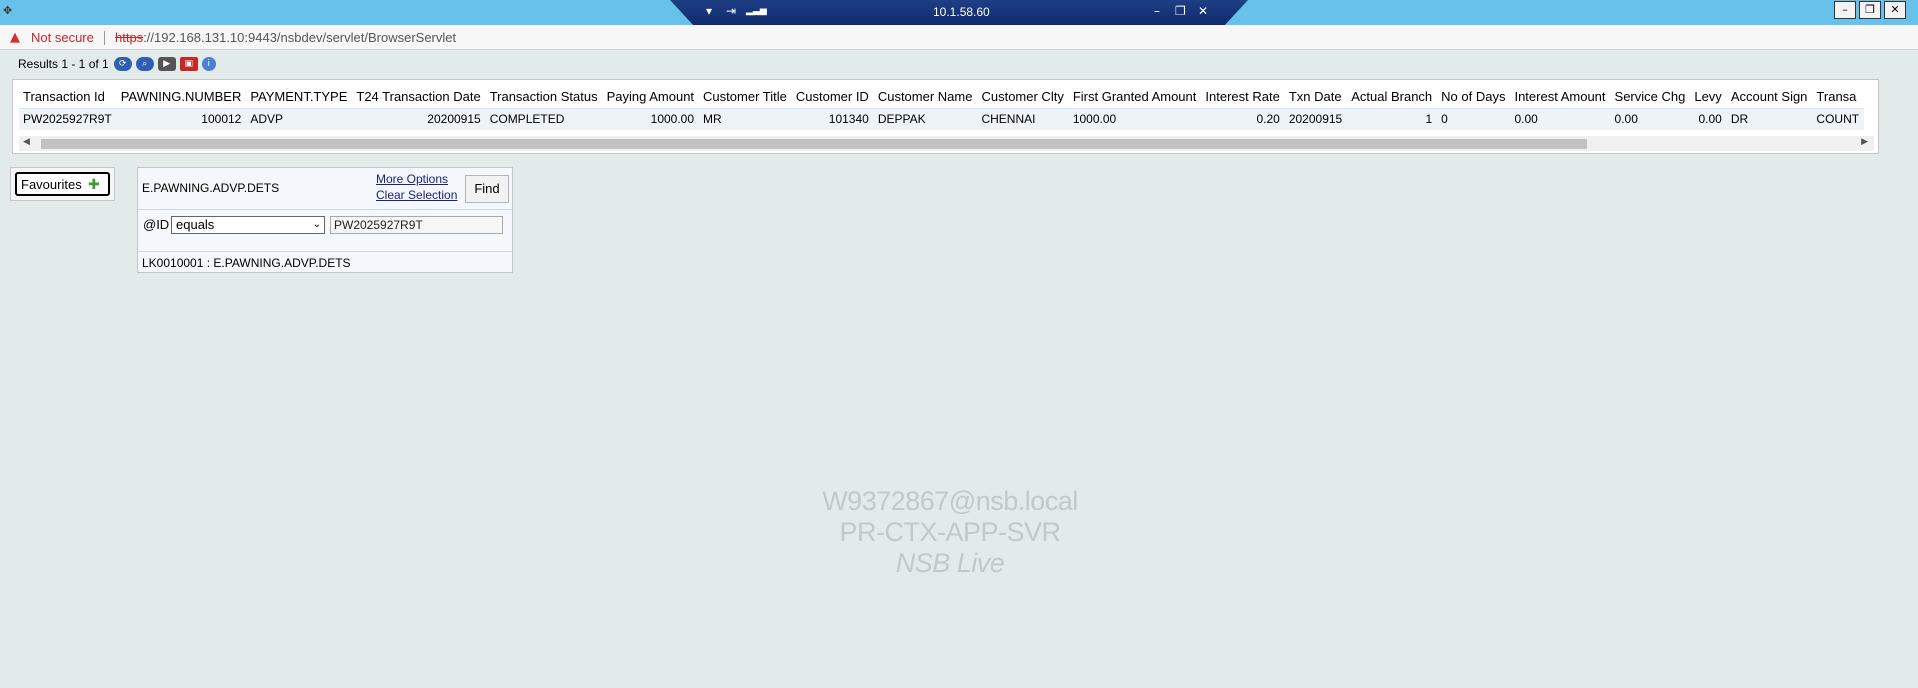  What do you see at coordinates (1474, 118) in the screenshot?
I see `cell-no-of-days: 0` at bounding box center [1474, 118].